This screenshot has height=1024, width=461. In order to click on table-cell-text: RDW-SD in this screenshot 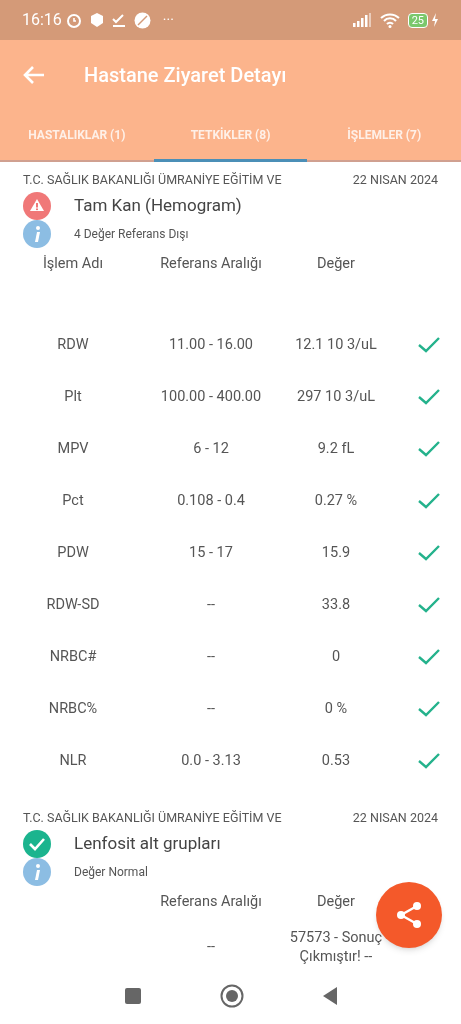, I will do `click(73, 604)`.